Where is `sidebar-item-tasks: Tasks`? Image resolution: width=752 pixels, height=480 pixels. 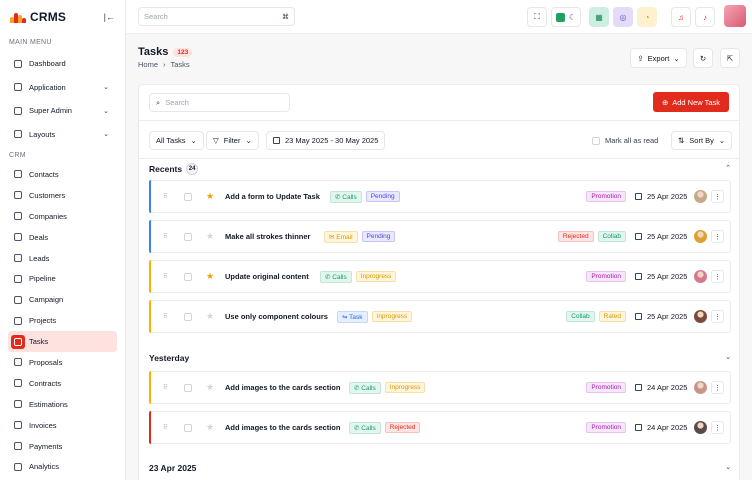
sidebar-item-tasks: Tasks is located at coordinates (62, 342).